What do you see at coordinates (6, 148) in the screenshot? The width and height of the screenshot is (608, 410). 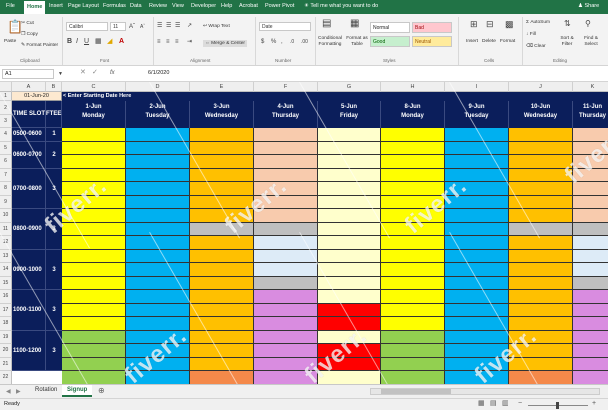 I see `row-header-5: 5` at bounding box center [6, 148].